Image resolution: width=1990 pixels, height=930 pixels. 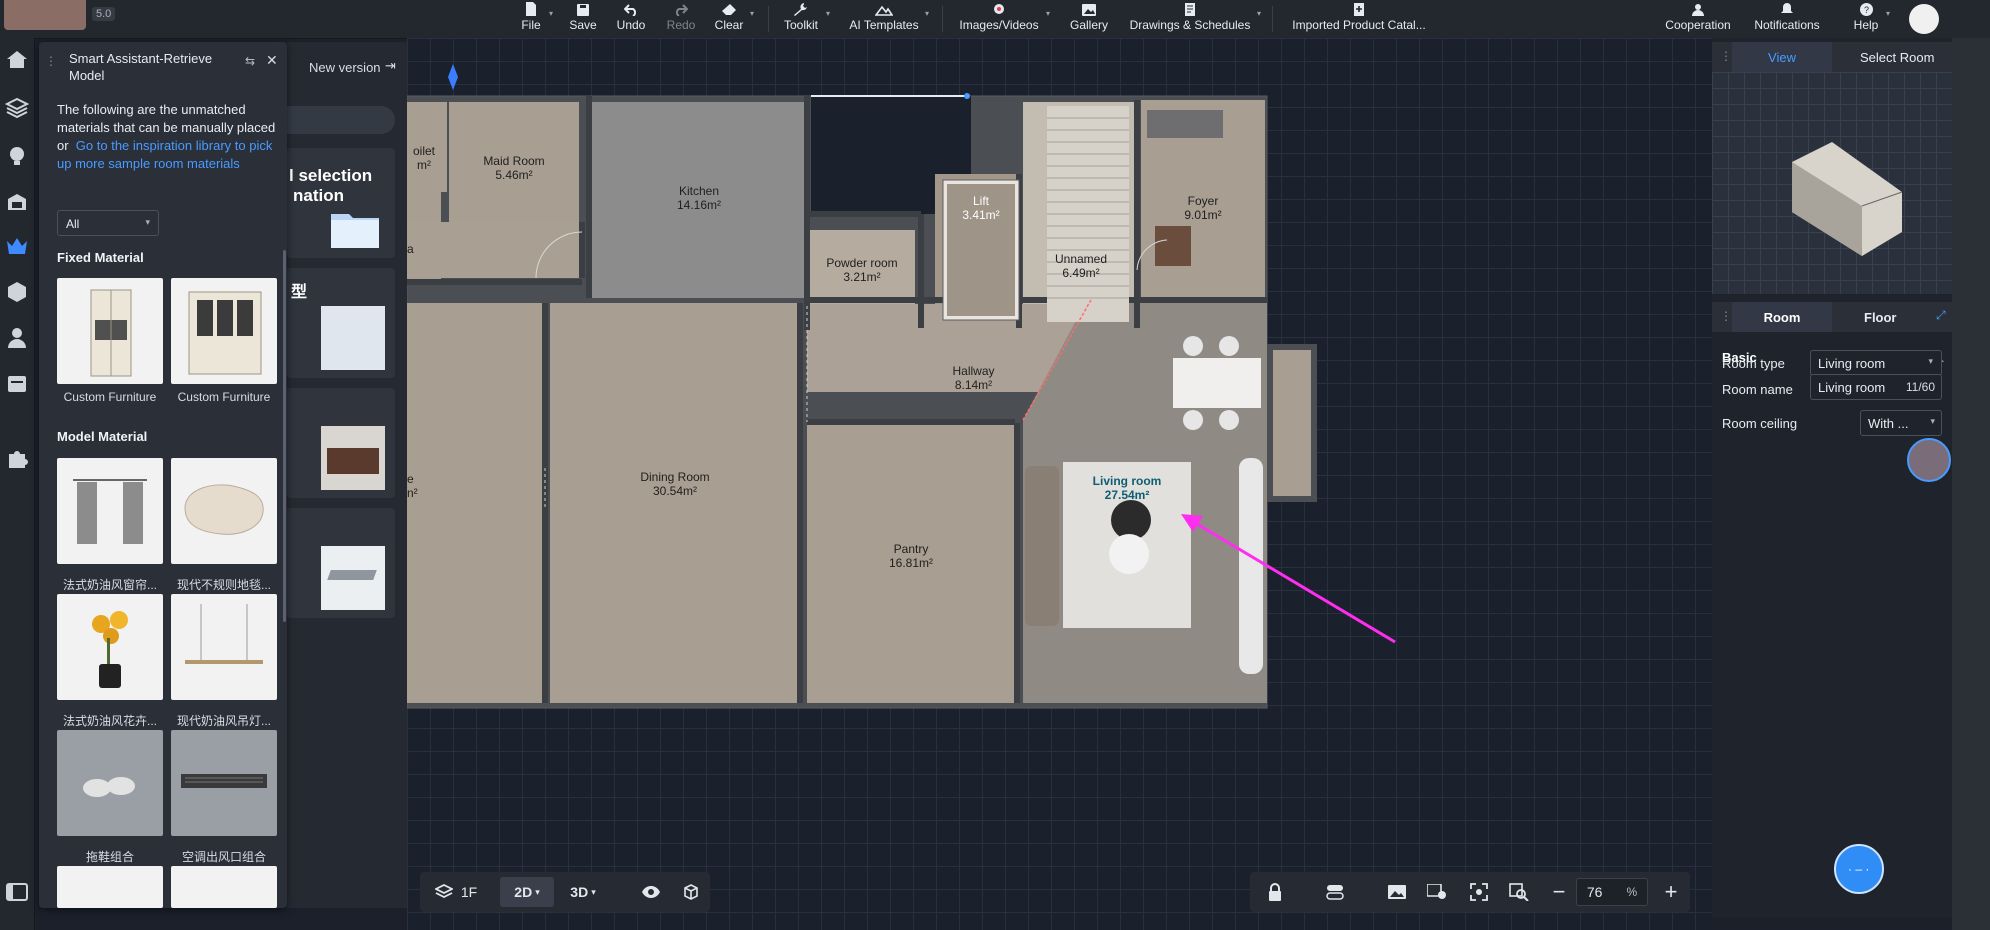 I want to click on cube-icon, so click(x=691, y=892).